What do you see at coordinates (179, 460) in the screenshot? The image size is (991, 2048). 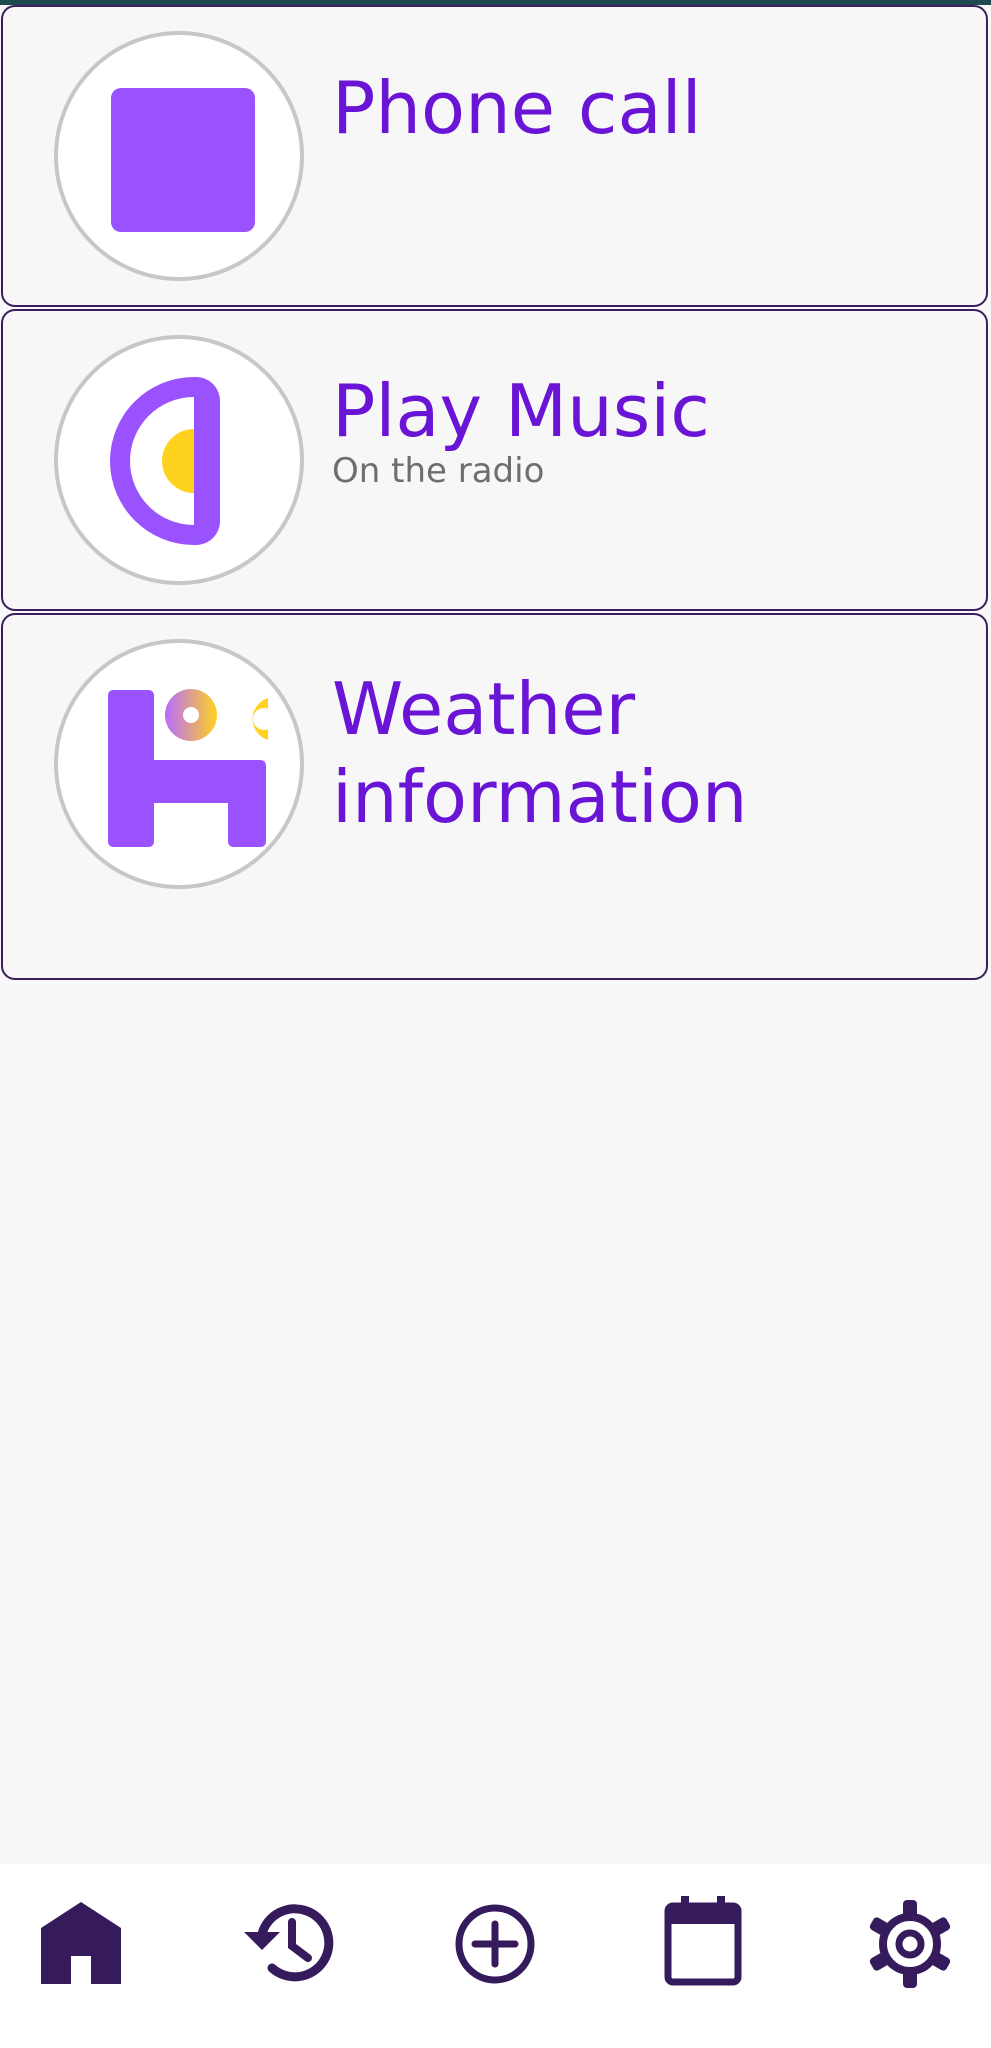 I see `play-music-icon` at bounding box center [179, 460].